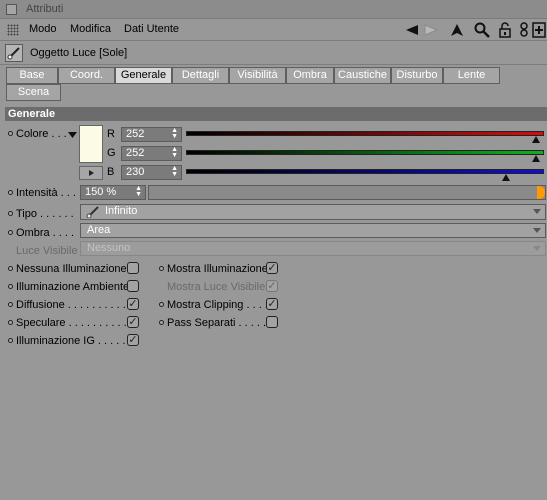  I want to click on no-illumination-checkbox, so click(133, 268).